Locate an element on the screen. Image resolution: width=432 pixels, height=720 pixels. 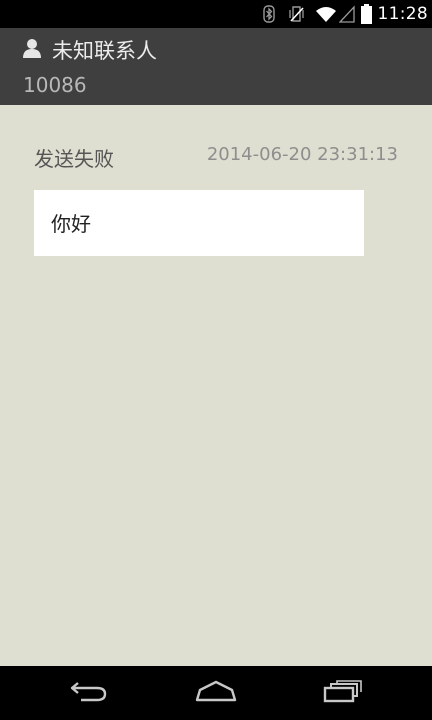
contact-name-row: 未知联系人 is located at coordinates (89, 50).